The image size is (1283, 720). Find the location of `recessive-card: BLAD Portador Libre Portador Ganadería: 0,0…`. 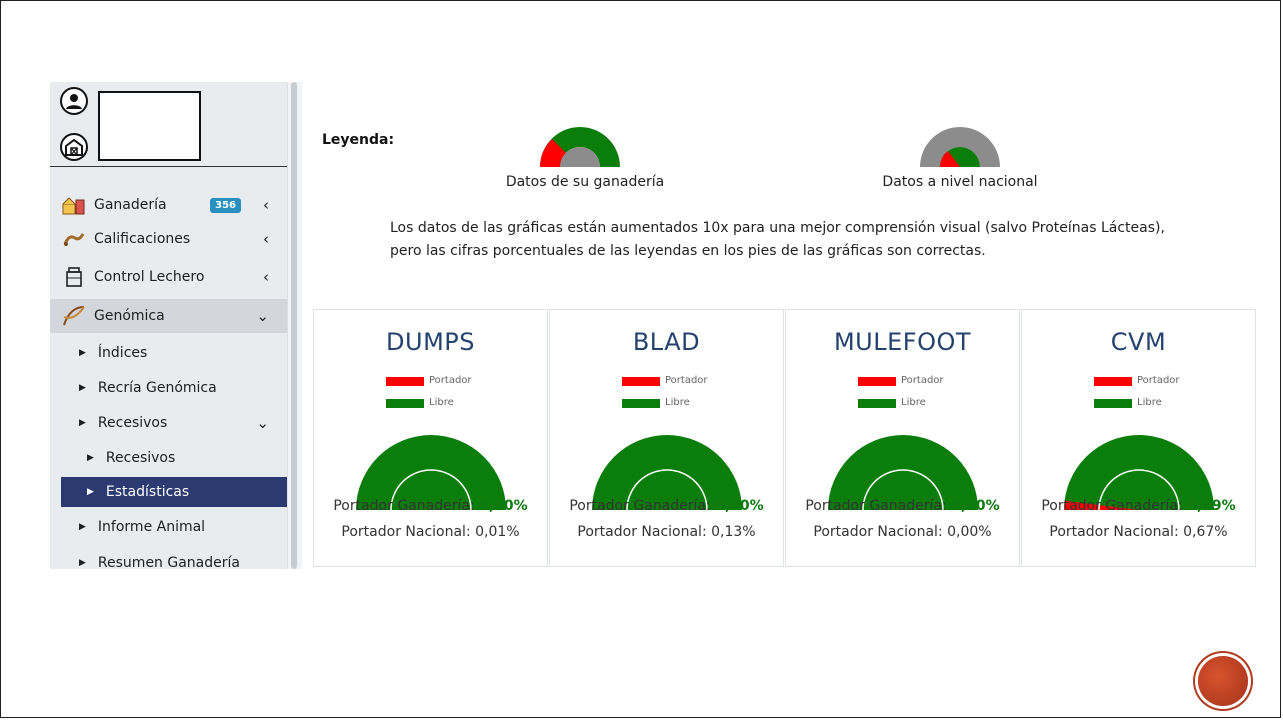

recessive-card: BLAD Portador Libre Portador Ganadería: 0,0… is located at coordinates (666, 438).